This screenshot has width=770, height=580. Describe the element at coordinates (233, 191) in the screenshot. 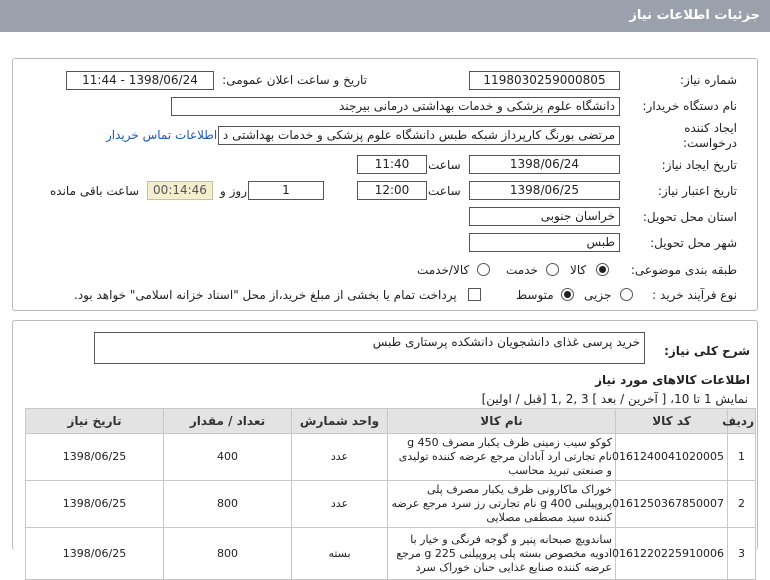

I see `day-and-label: روز و` at that location.